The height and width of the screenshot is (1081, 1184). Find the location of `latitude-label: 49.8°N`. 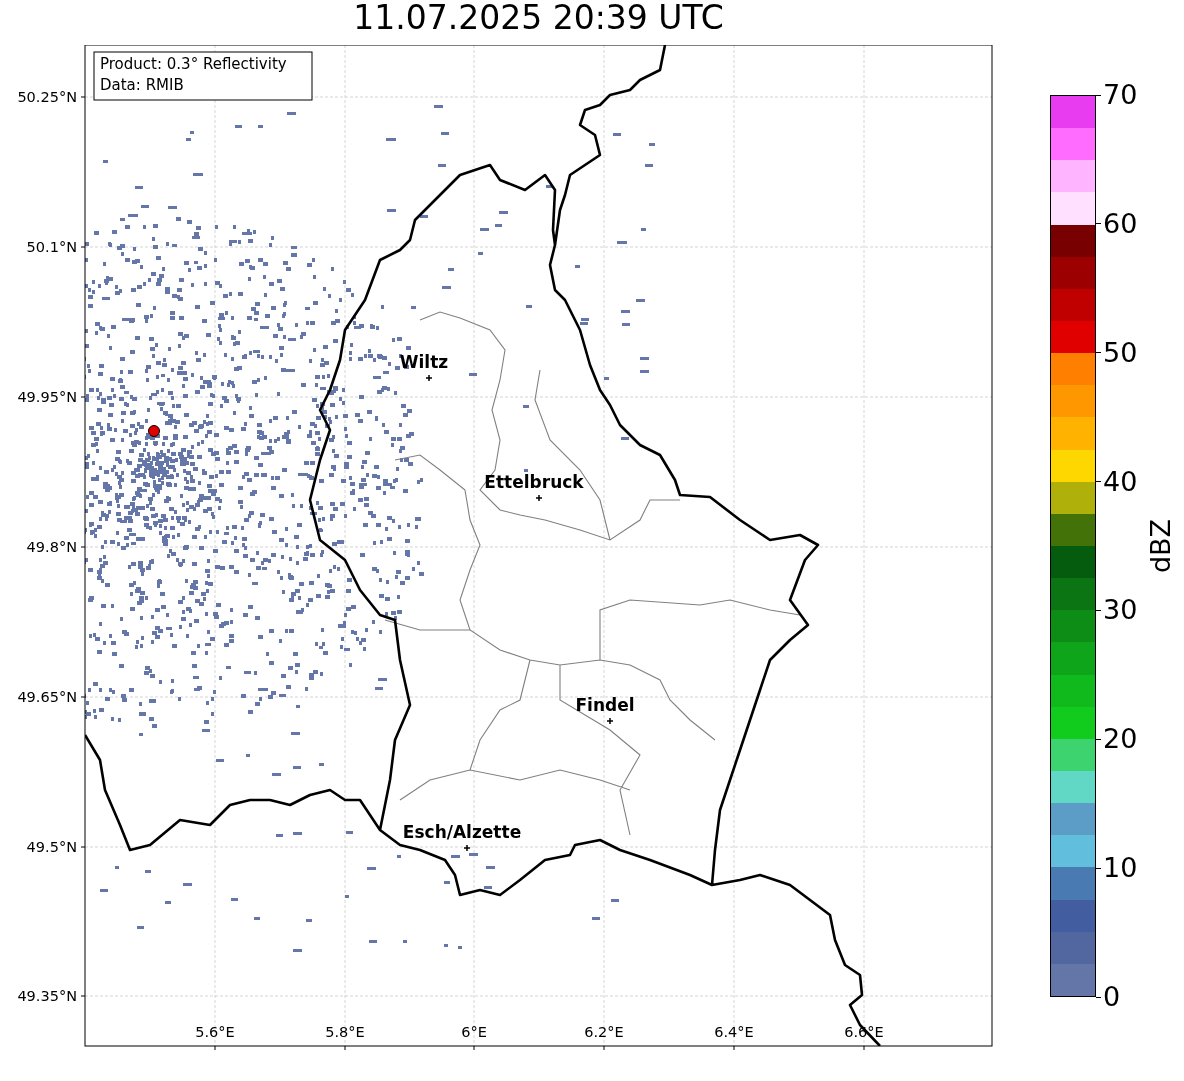

latitude-label: 49.8°N is located at coordinates (51, 547).